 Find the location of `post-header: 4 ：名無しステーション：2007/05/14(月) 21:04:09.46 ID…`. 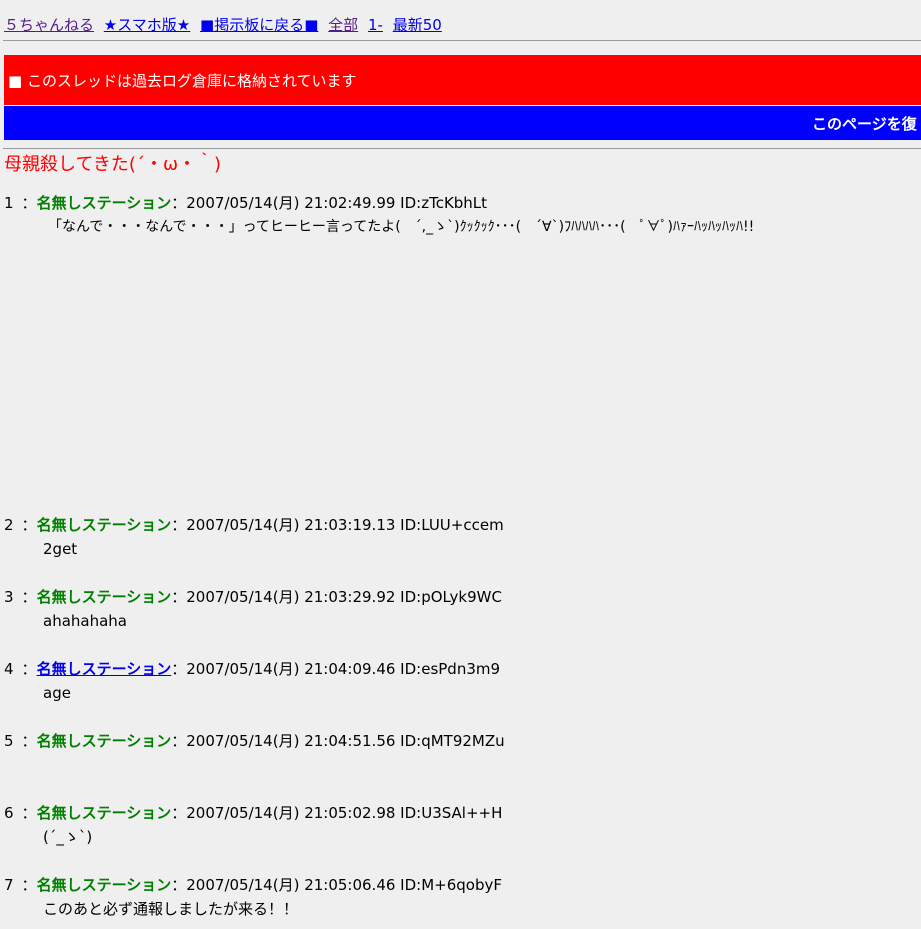

post-header: 4 ：名無しステーション：2007/05/14(月) 21:04:09.46 ID… is located at coordinates (252, 669).